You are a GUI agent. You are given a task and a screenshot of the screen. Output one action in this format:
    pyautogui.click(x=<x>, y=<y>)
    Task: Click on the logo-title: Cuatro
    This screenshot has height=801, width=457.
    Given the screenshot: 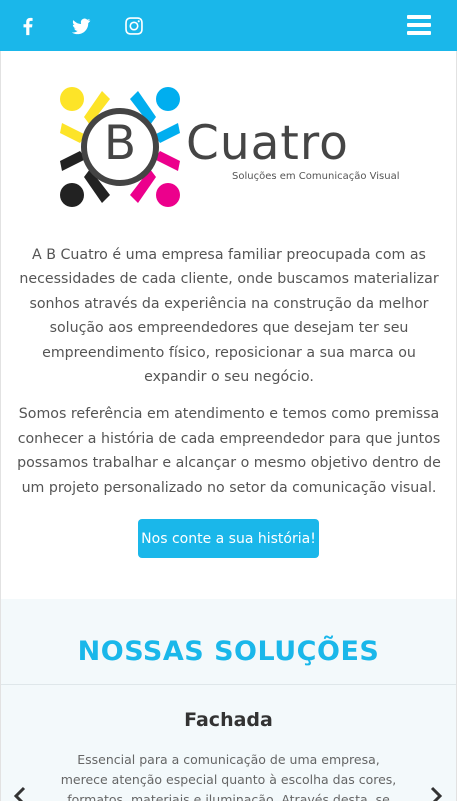 What is the action you would take?
    pyautogui.click(x=267, y=143)
    